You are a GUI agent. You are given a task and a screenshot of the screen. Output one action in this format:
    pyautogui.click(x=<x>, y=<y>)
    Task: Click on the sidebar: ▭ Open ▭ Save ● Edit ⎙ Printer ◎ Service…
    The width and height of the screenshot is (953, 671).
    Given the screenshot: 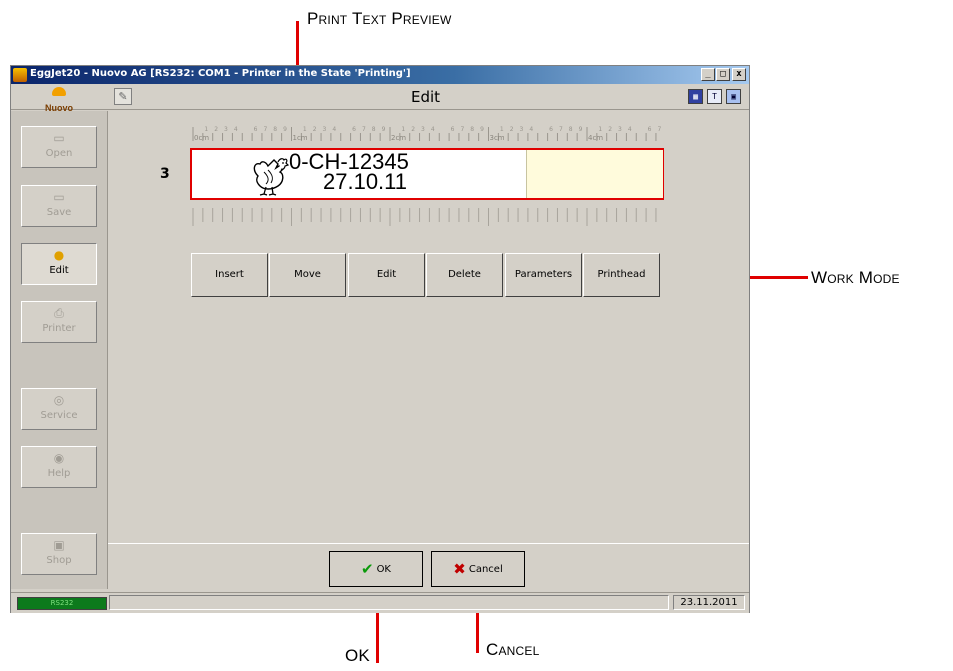 What is the action you would take?
    pyautogui.click(x=59, y=350)
    